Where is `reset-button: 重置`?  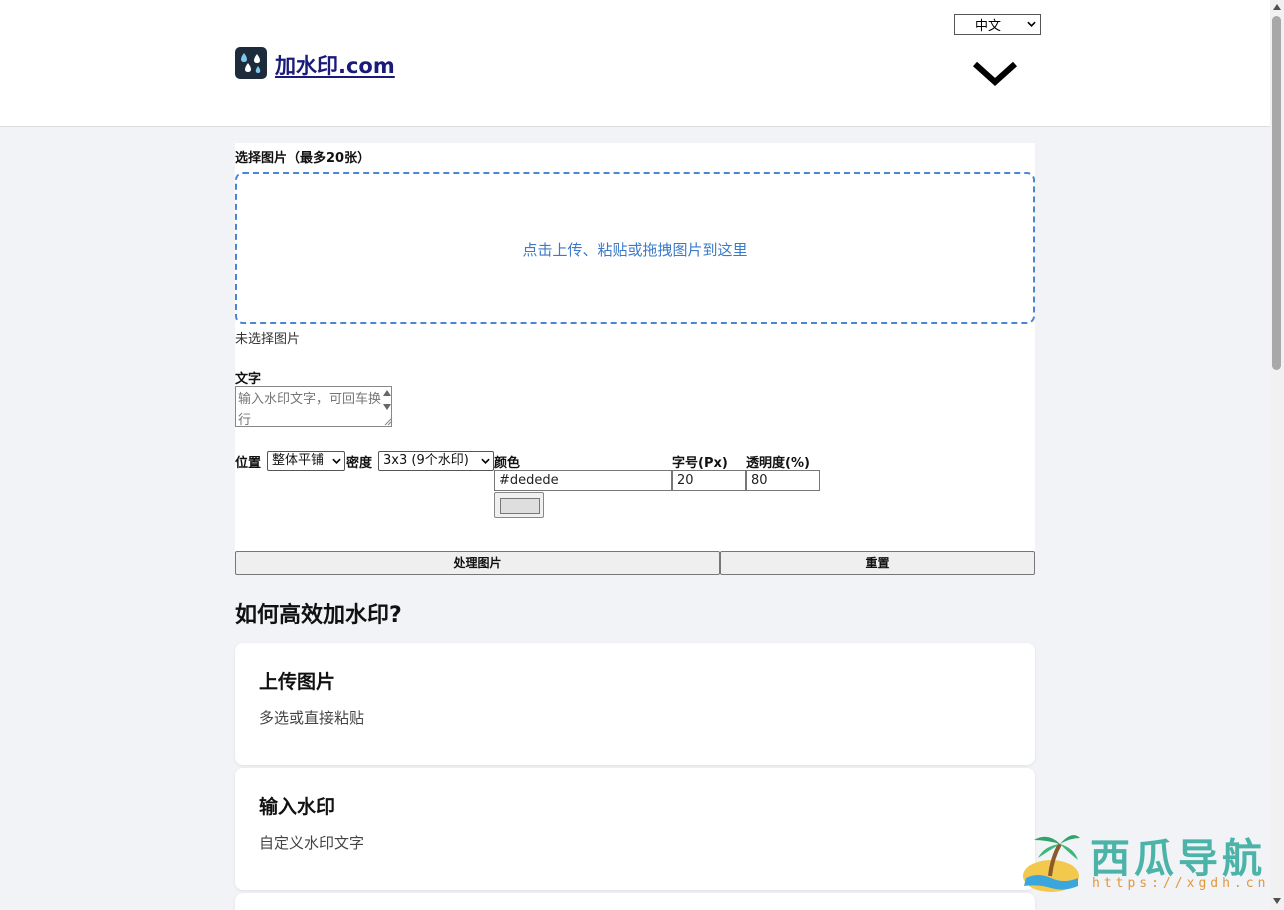 reset-button: 重置 is located at coordinates (877, 563).